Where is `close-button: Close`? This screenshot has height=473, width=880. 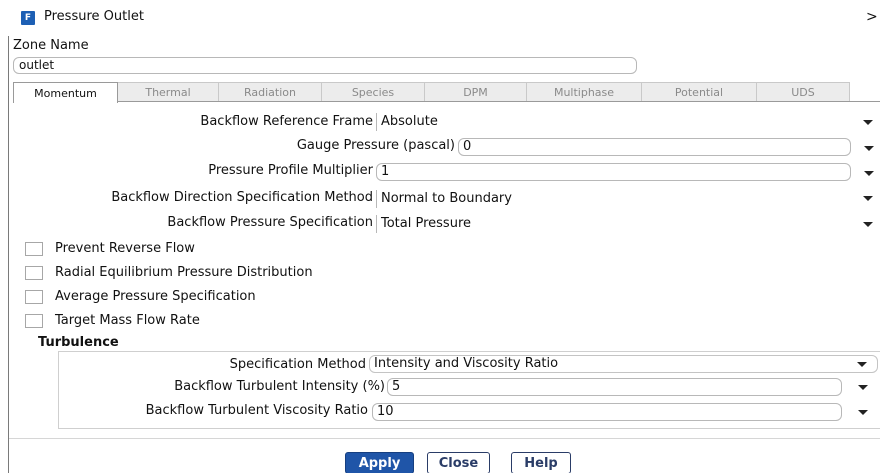
close-button: Close is located at coordinates (458, 462).